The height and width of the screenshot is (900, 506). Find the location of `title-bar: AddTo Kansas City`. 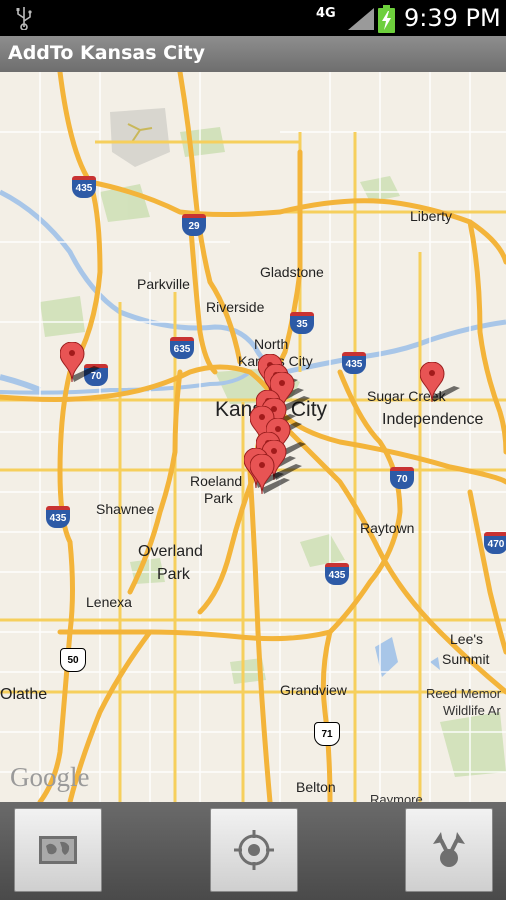

title-bar: AddTo Kansas City is located at coordinates (253, 54).